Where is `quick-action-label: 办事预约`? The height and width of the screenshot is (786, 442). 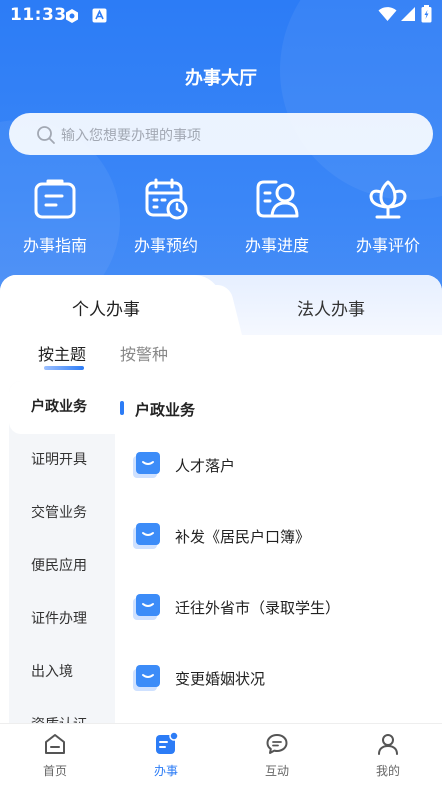 quick-action-label: 办事预约 is located at coordinates (165, 245).